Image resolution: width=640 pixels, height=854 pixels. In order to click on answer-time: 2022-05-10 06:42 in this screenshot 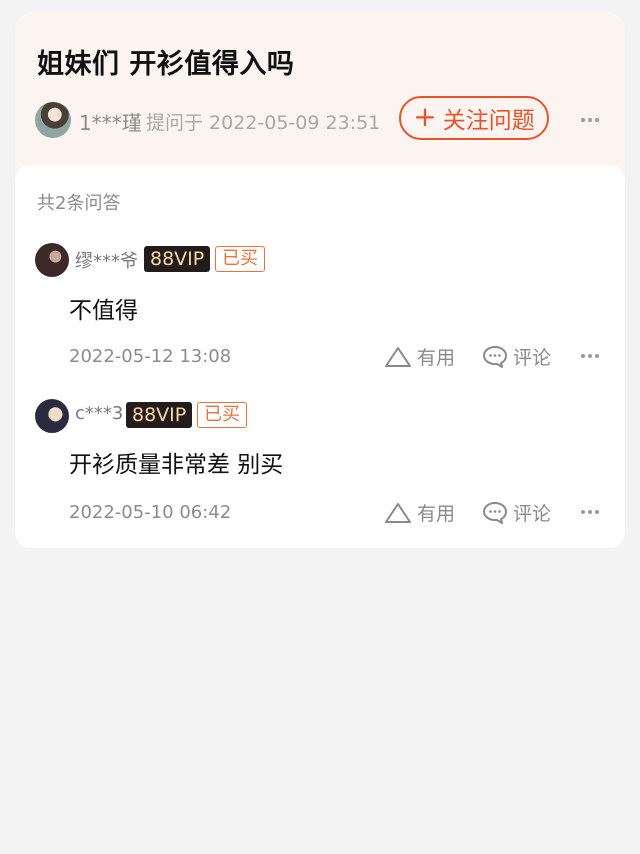, I will do `click(150, 512)`.